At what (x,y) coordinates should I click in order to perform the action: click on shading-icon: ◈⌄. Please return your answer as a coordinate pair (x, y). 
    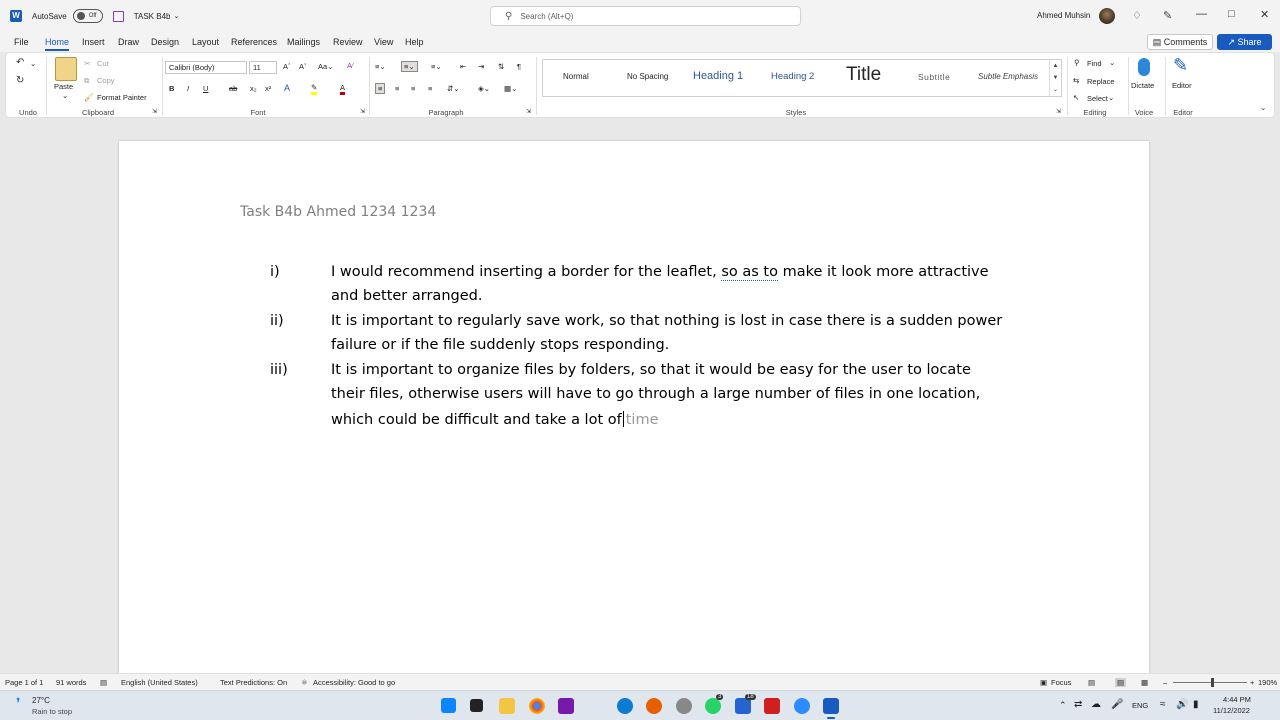
    Looking at the image, I should click on (484, 88).